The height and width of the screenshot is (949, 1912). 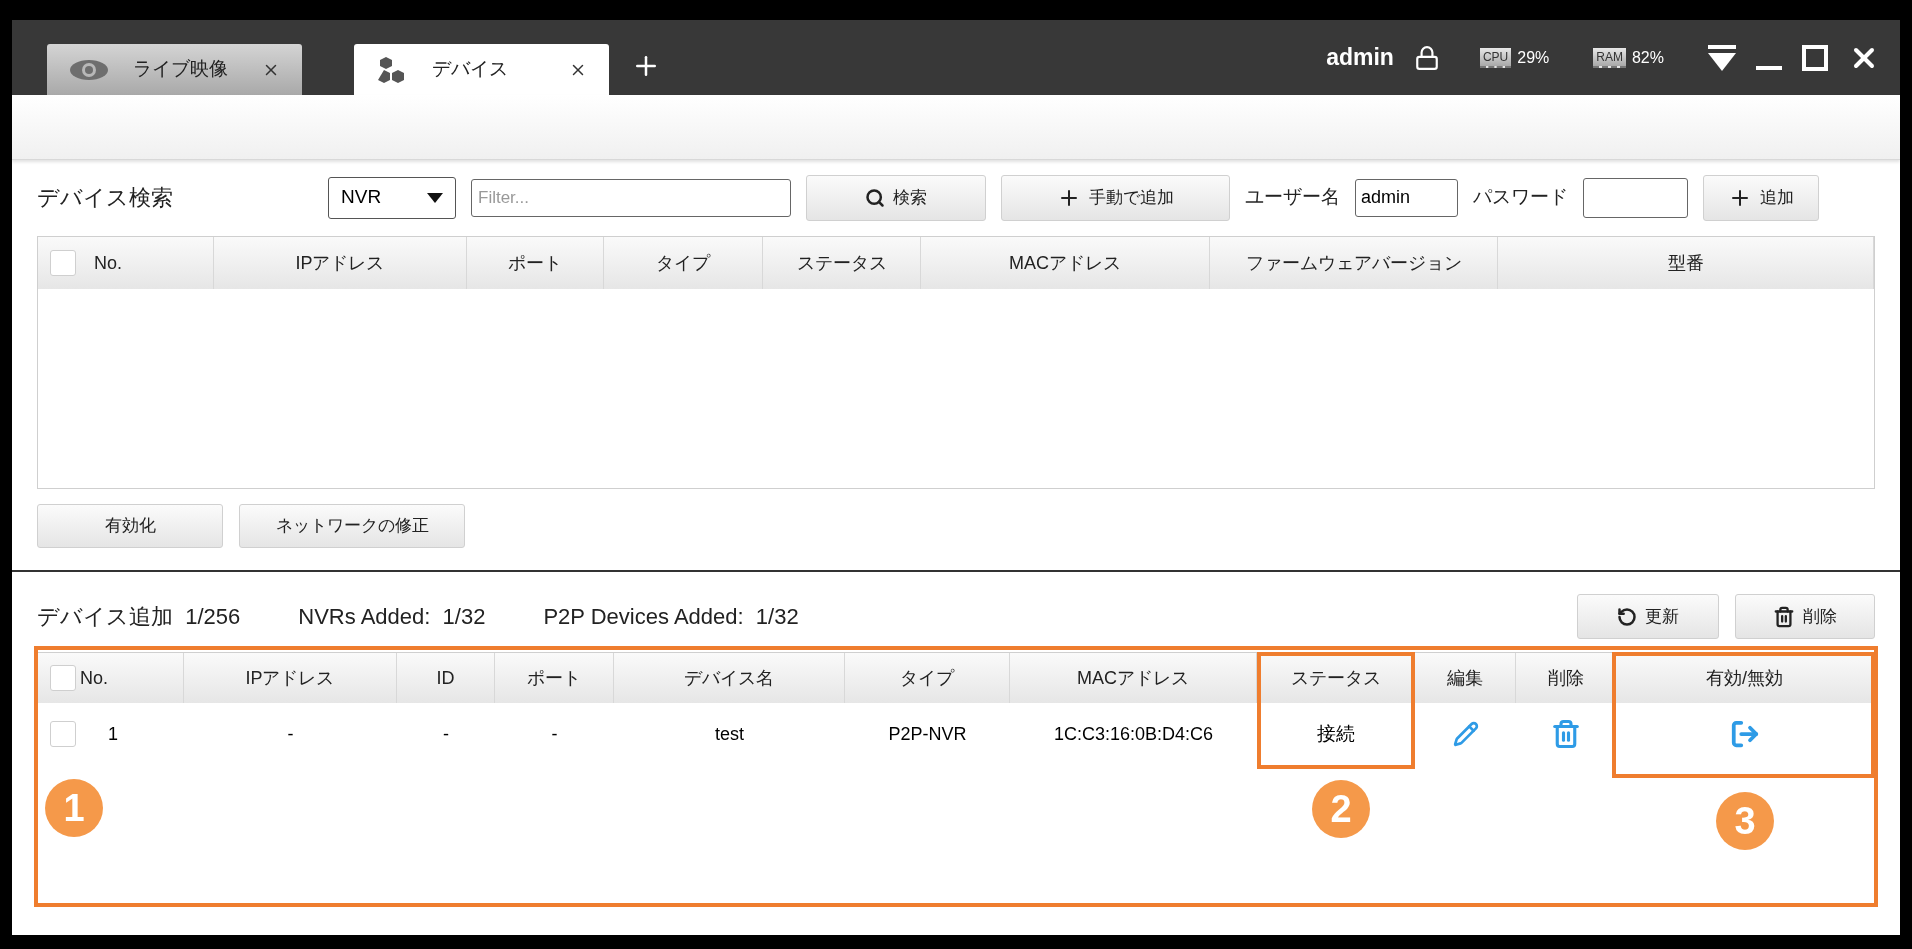 I want to click on refresh-button: 更新, so click(x=1648, y=616).